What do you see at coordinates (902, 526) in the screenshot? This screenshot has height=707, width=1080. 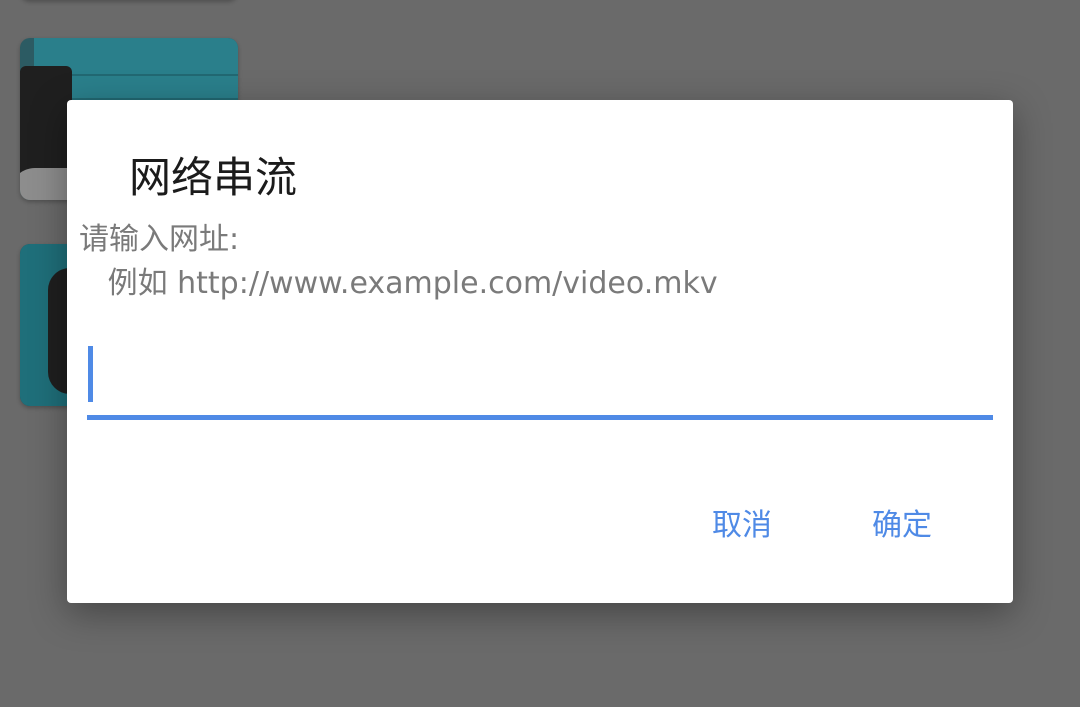 I see `ok-button: 确定` at bounding box center [902, 526].